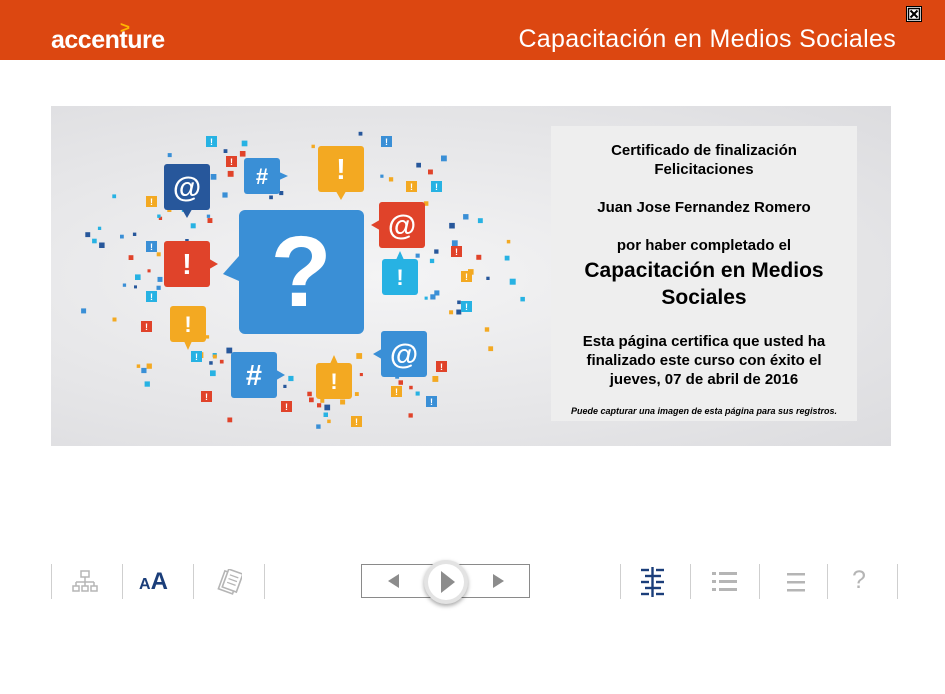  I want to click on text-size-small: A, so click(145, 584).